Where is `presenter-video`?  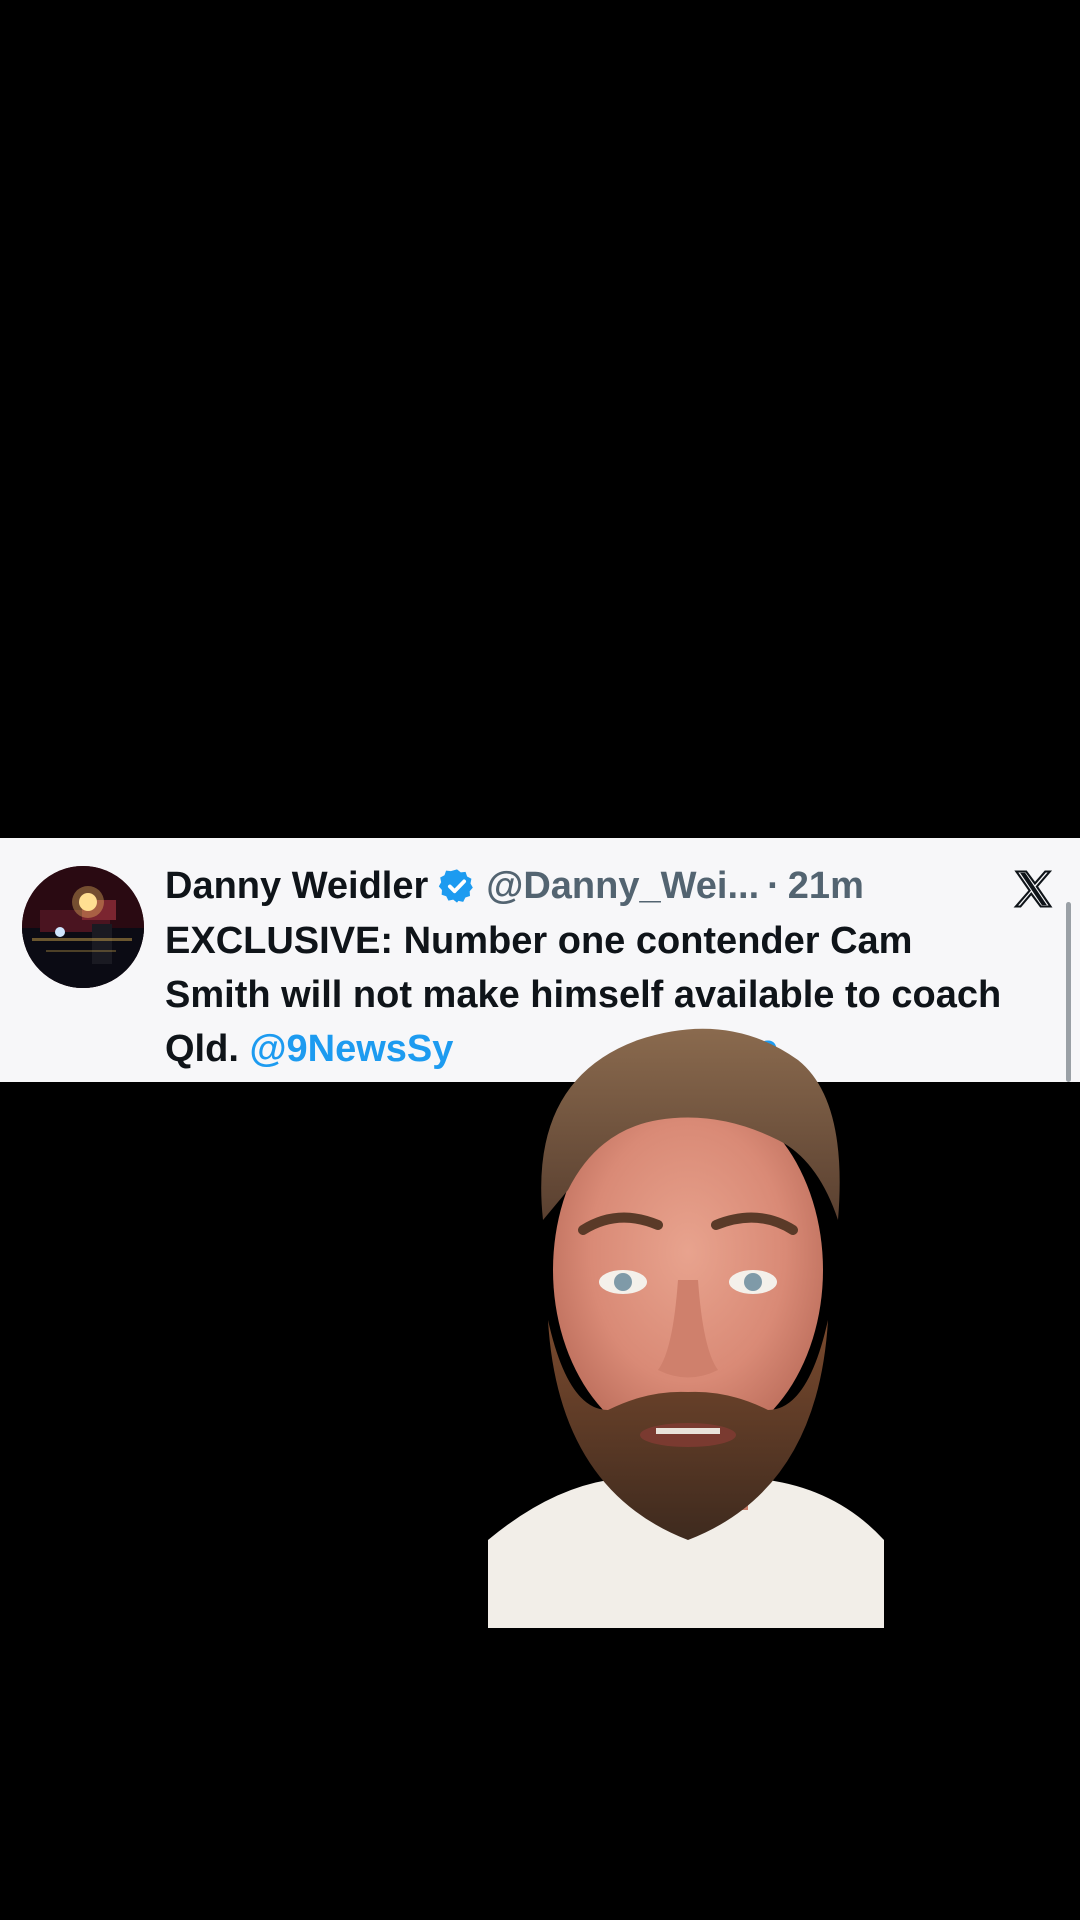 presenter-video is located at coordinates (686, 1324).